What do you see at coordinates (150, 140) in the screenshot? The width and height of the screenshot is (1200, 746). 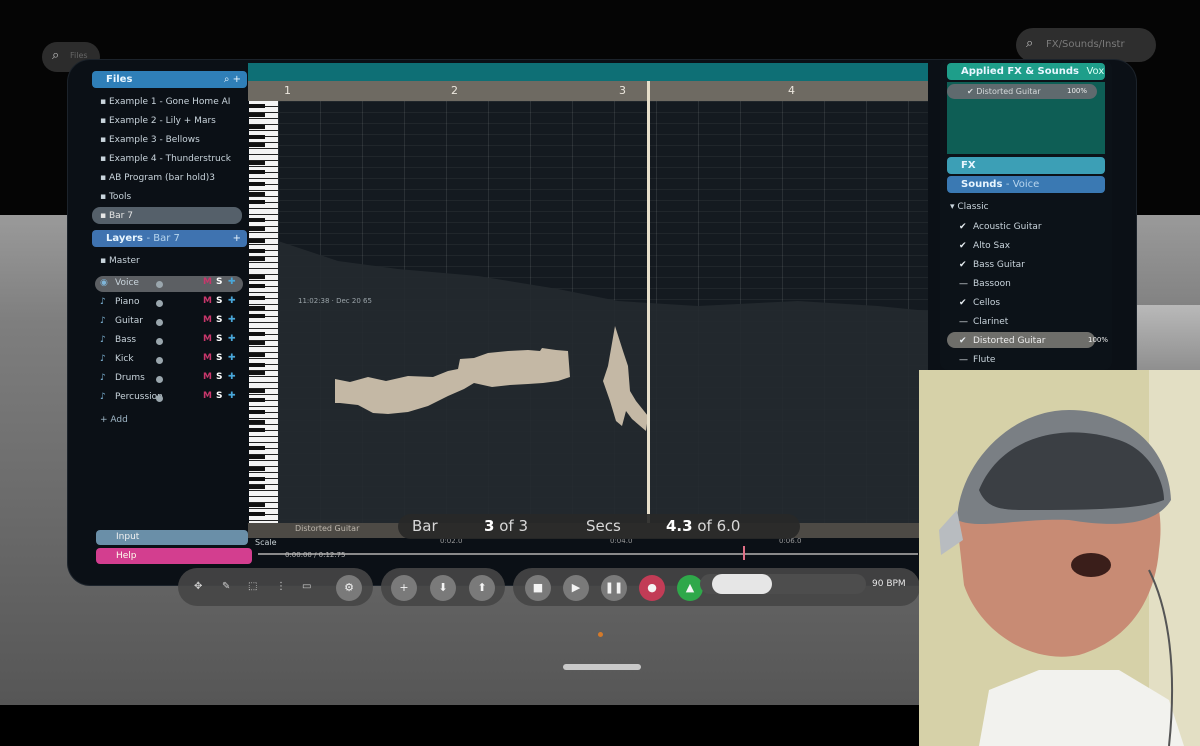 I see `file-item: ▪ Example 3 - Bellows` at bounding box center [150, 140].